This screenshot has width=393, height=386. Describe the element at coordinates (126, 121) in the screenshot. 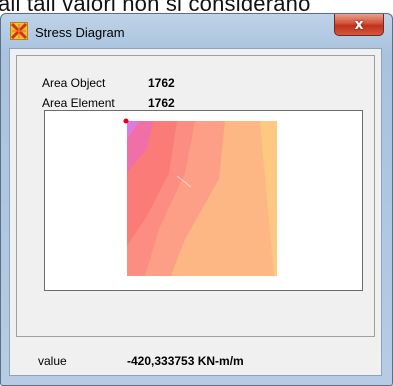

I see `selected-point-marker` at that location.